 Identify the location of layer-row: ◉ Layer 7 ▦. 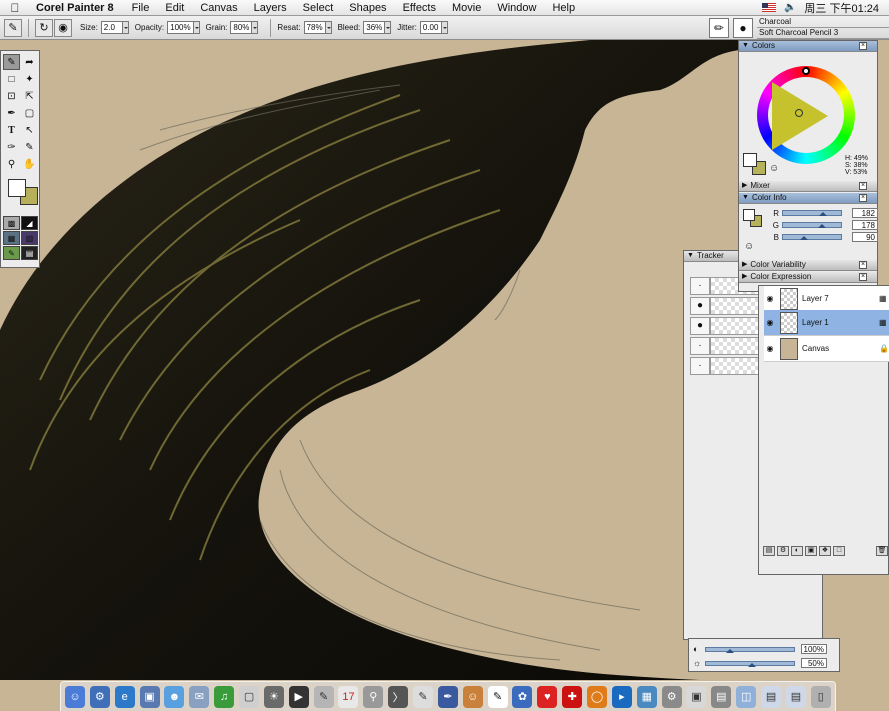
(826, 299).